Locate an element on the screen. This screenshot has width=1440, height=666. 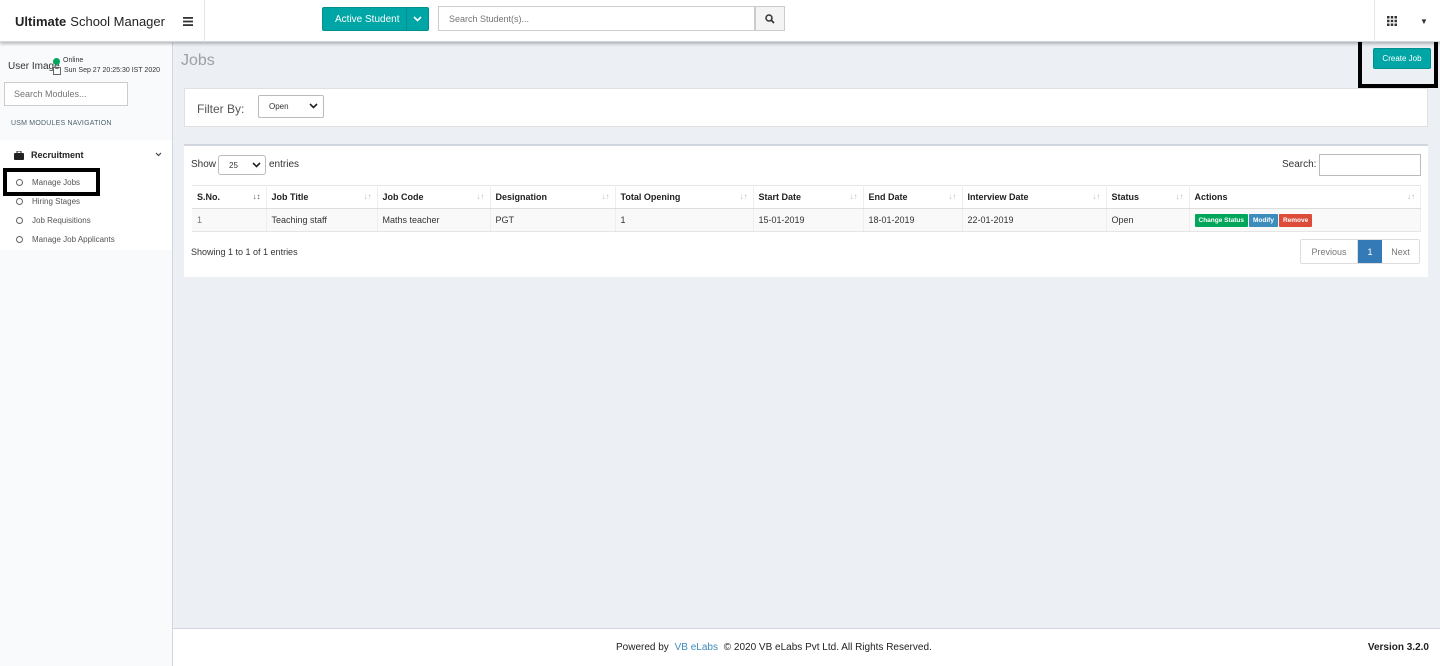
powered-by-text: Powered by is located at coordinates (642, 647).